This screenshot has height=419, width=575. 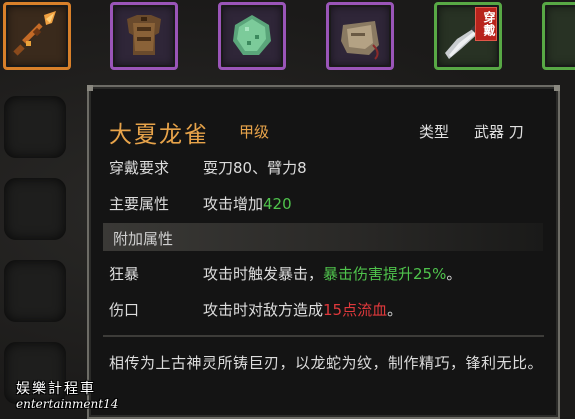 I want to click on requirement-row: 穿戴要求 耍刀80、臂力8, so click(x=208, y=167).